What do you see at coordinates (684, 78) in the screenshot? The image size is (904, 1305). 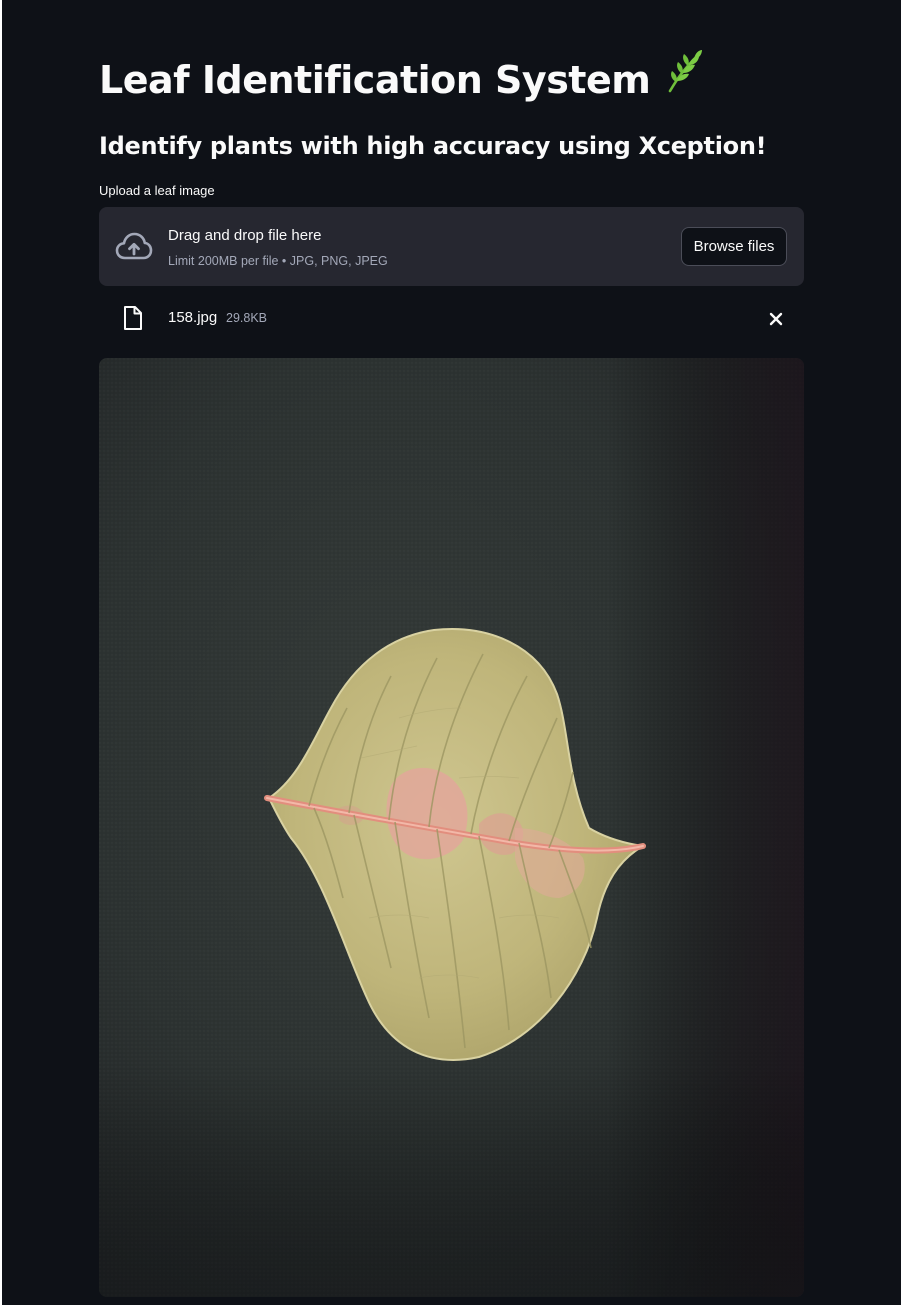 I see `herb-icon` at bounding box center [684, 78].